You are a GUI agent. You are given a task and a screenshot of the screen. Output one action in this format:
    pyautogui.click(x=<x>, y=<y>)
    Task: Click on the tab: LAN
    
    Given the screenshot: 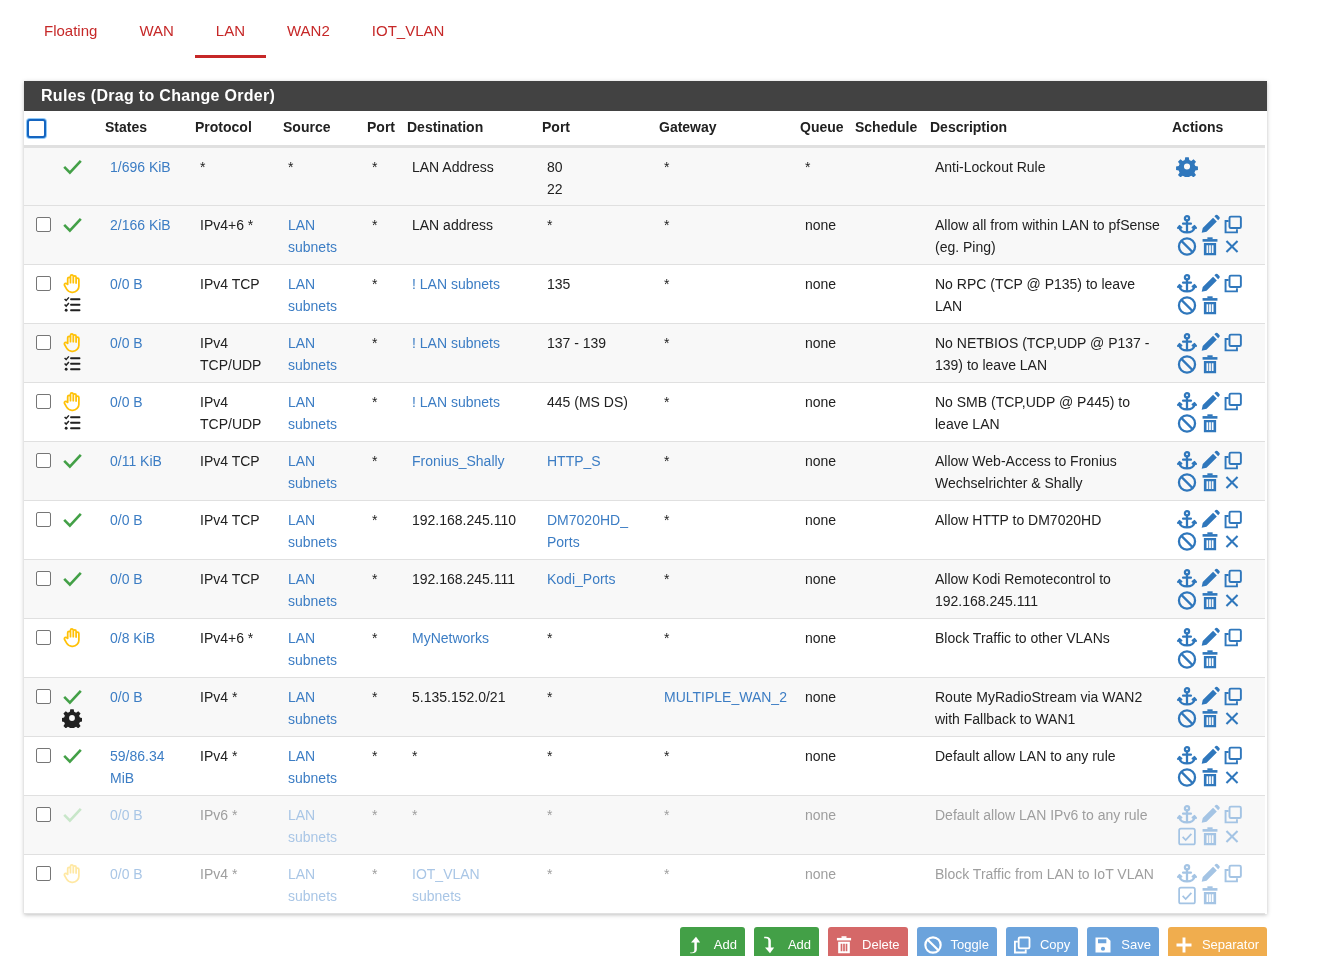 What is the action you would take?
    pyautogui.click(x=230, y=38)
    